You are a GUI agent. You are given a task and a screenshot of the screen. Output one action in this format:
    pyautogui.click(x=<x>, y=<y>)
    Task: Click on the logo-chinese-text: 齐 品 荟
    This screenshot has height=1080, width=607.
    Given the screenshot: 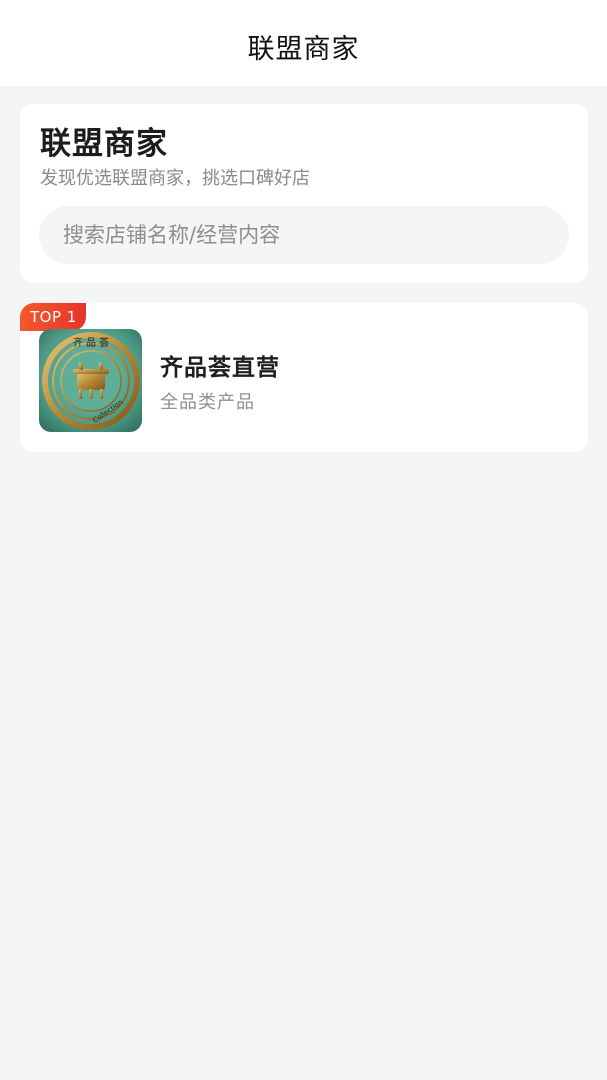 What is the action you would take?
    pyautogui.click(x=91, y=342)
    